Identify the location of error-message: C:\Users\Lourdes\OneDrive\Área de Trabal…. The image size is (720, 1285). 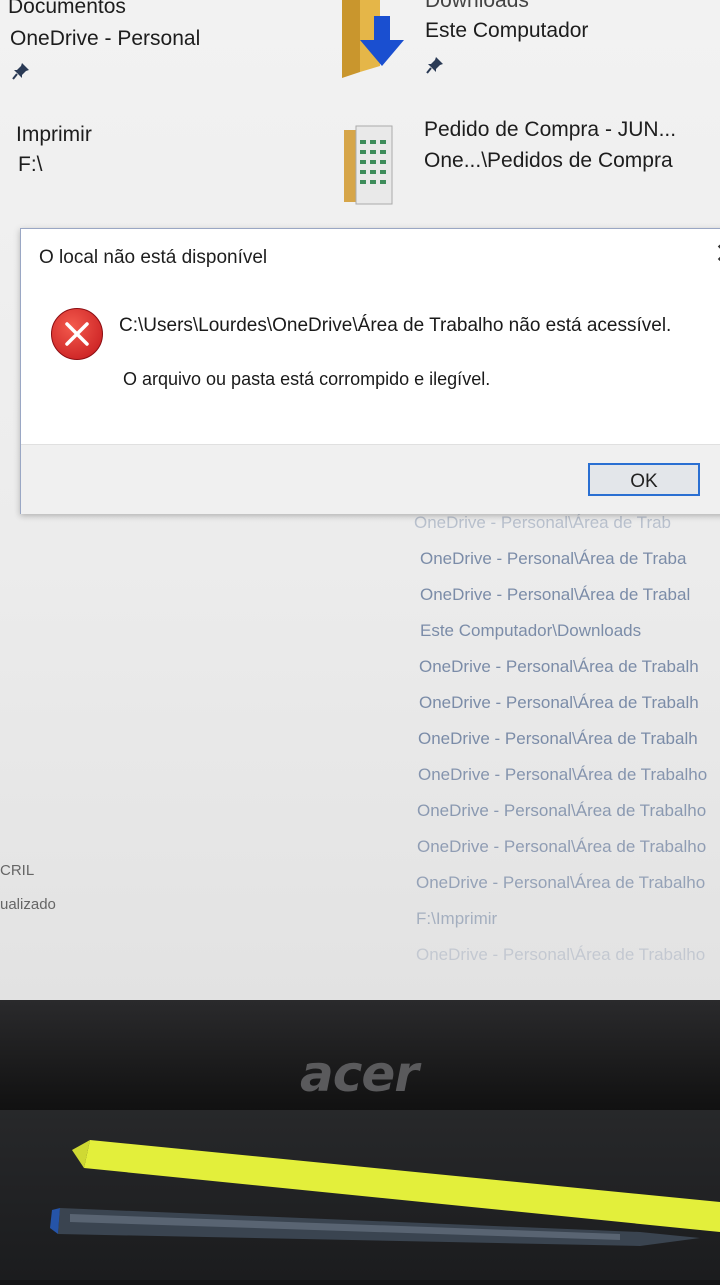
(395, 325).